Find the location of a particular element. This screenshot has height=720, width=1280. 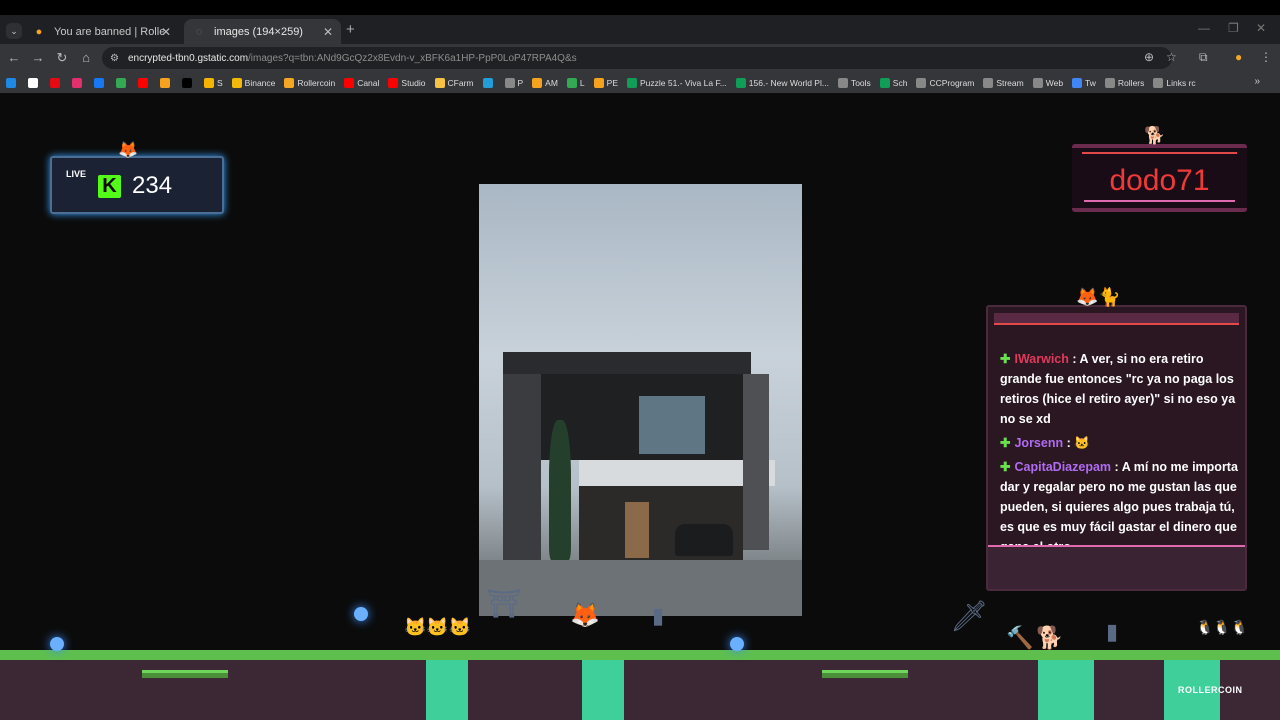

live-label: LIVE is located at coordinates (76, 174).